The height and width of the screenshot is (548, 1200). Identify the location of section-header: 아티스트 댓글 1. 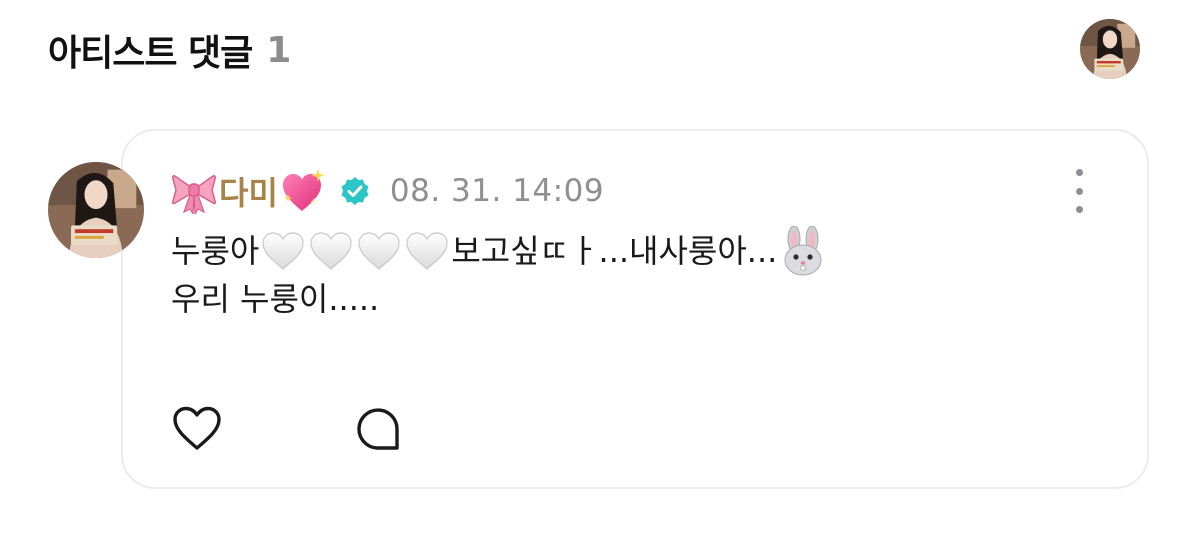
(169, 50).